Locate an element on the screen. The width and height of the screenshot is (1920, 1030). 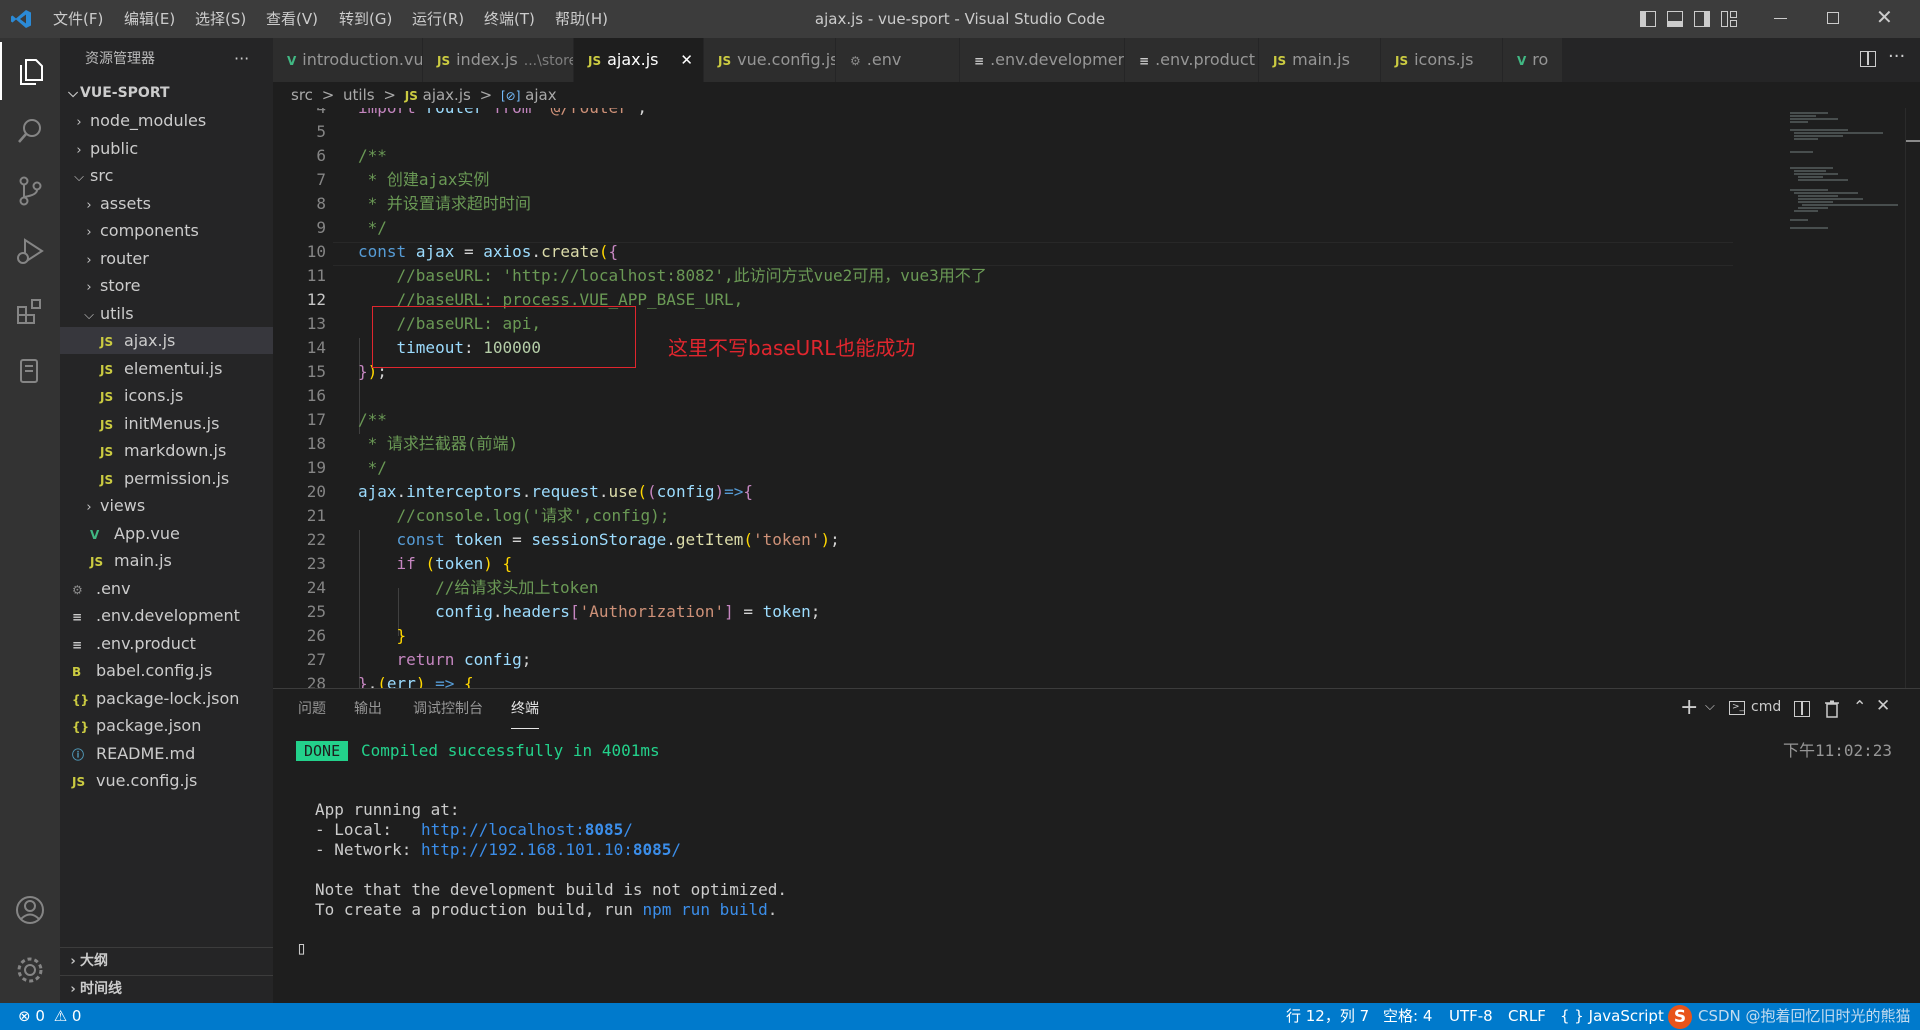
tab--env-development: ≡ .env.development is located at coordinates (1042, 60).